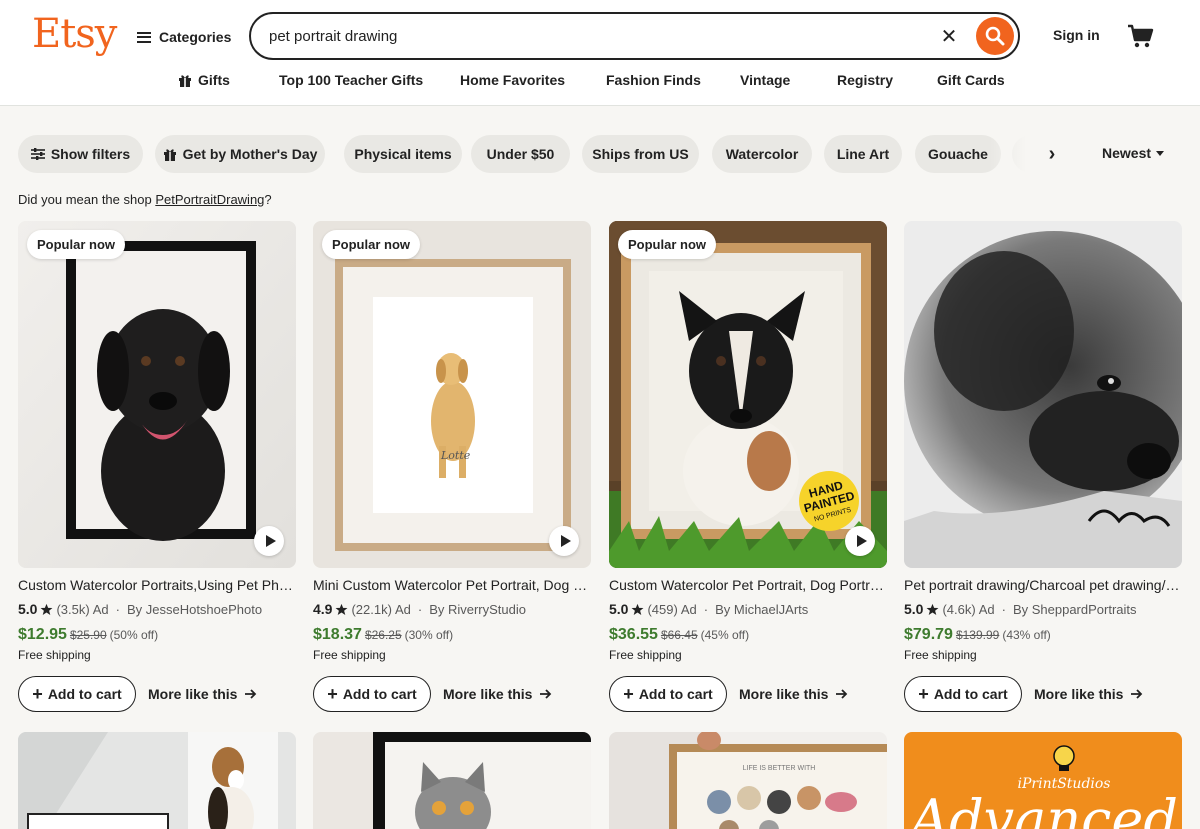 This screenshot has width=1200, height=829. I want to click on sort-dropdown: Newest, so click(1133, 153).